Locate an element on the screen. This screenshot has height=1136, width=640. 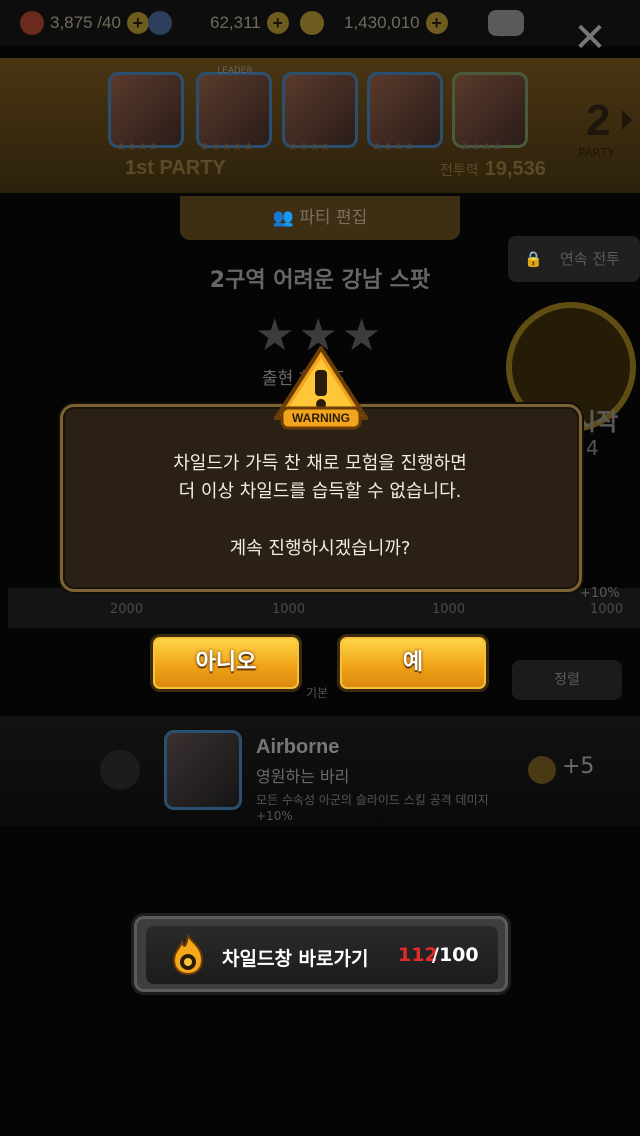
add-stamina-button: + is located at coordinates (137, 23).